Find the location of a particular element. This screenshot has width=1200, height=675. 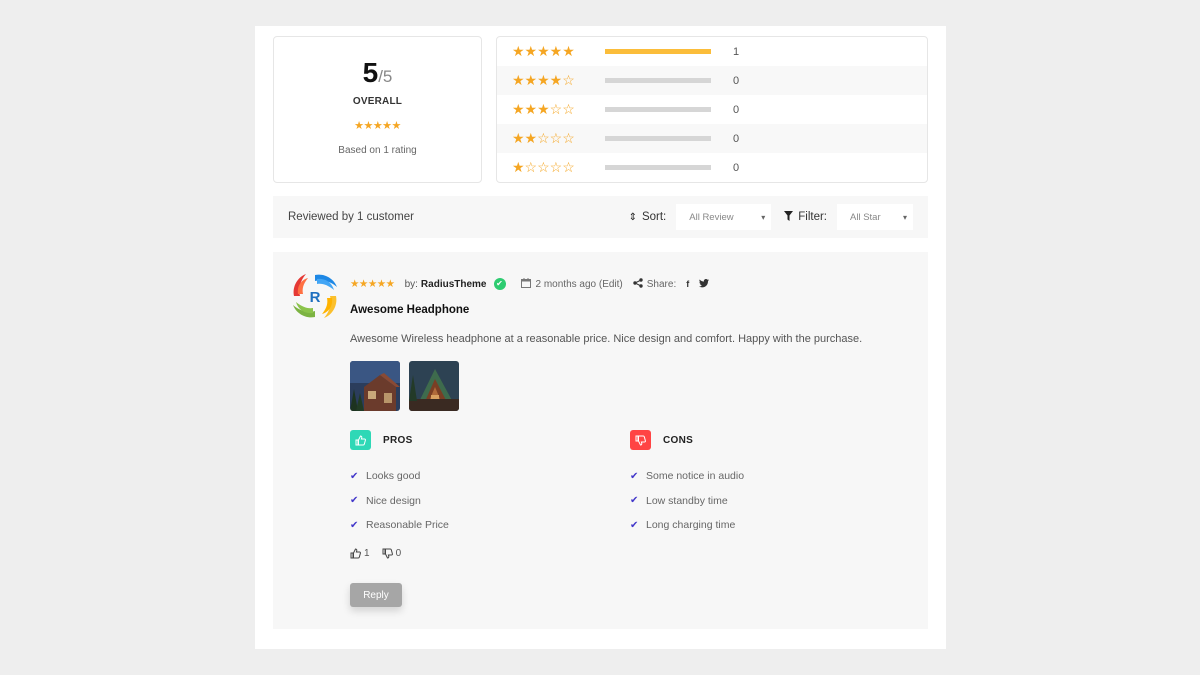

share-icon is located at coordinates (638, 284).